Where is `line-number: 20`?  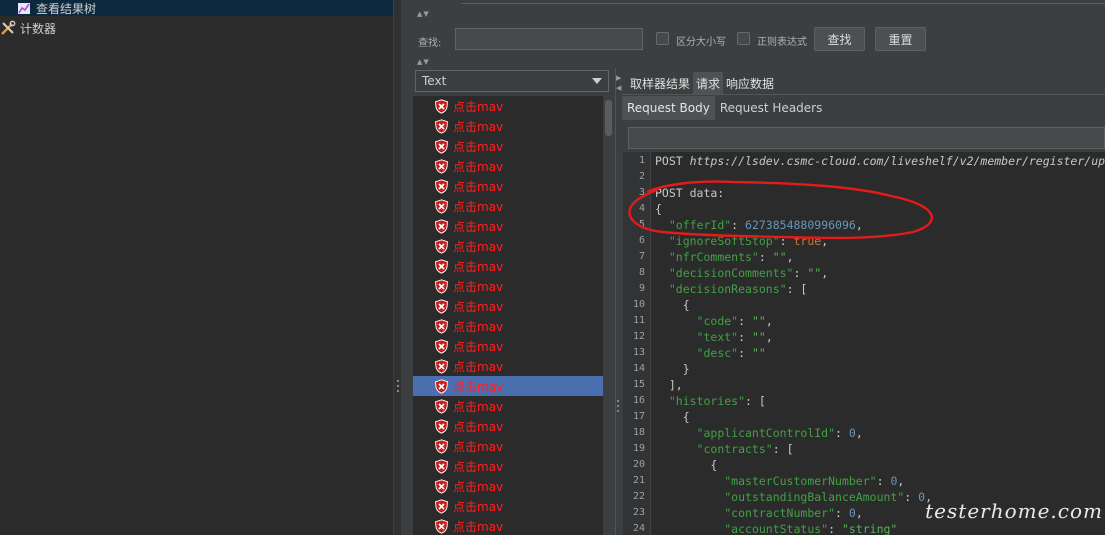 line-number: 20 is located at coordinates (638, 464).